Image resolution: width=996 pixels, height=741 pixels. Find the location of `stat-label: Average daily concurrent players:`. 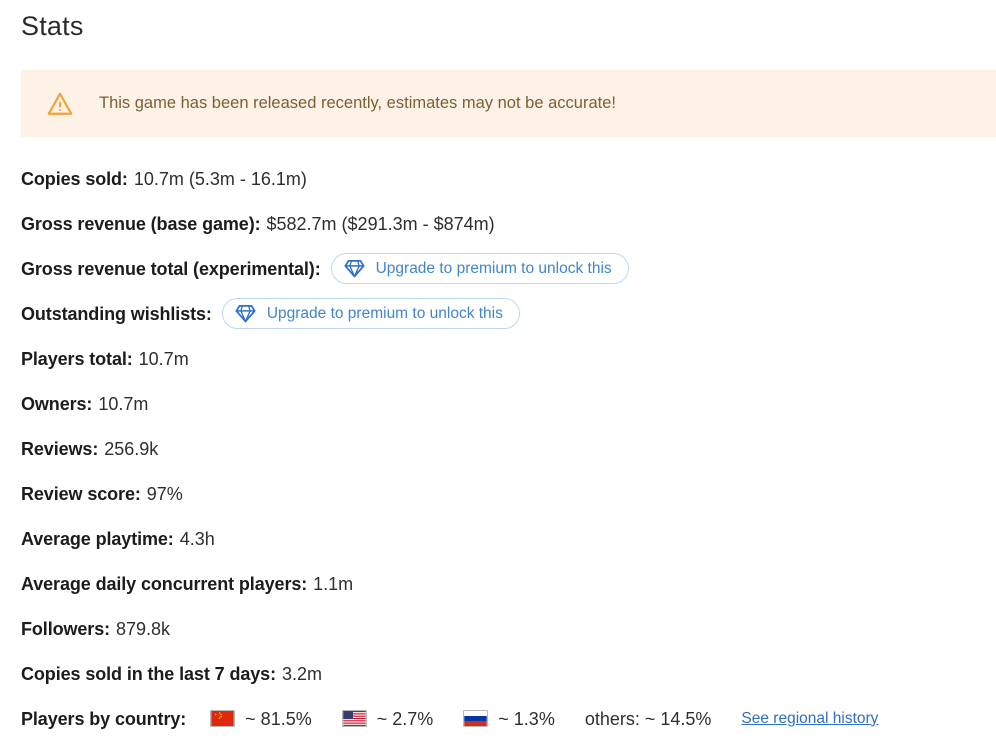

stat-label: Average daily concurrent players: is located at coordinates (164, 583).